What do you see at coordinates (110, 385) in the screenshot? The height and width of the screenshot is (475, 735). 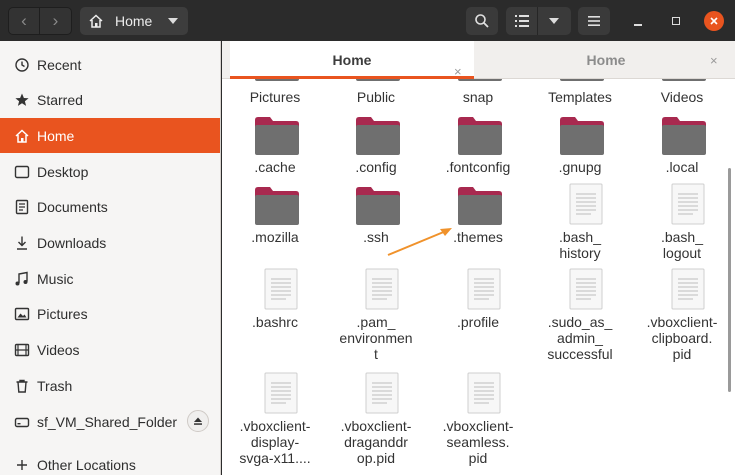 I see `sidebar-item-trash: Trash` at bounding box center [110, 385].